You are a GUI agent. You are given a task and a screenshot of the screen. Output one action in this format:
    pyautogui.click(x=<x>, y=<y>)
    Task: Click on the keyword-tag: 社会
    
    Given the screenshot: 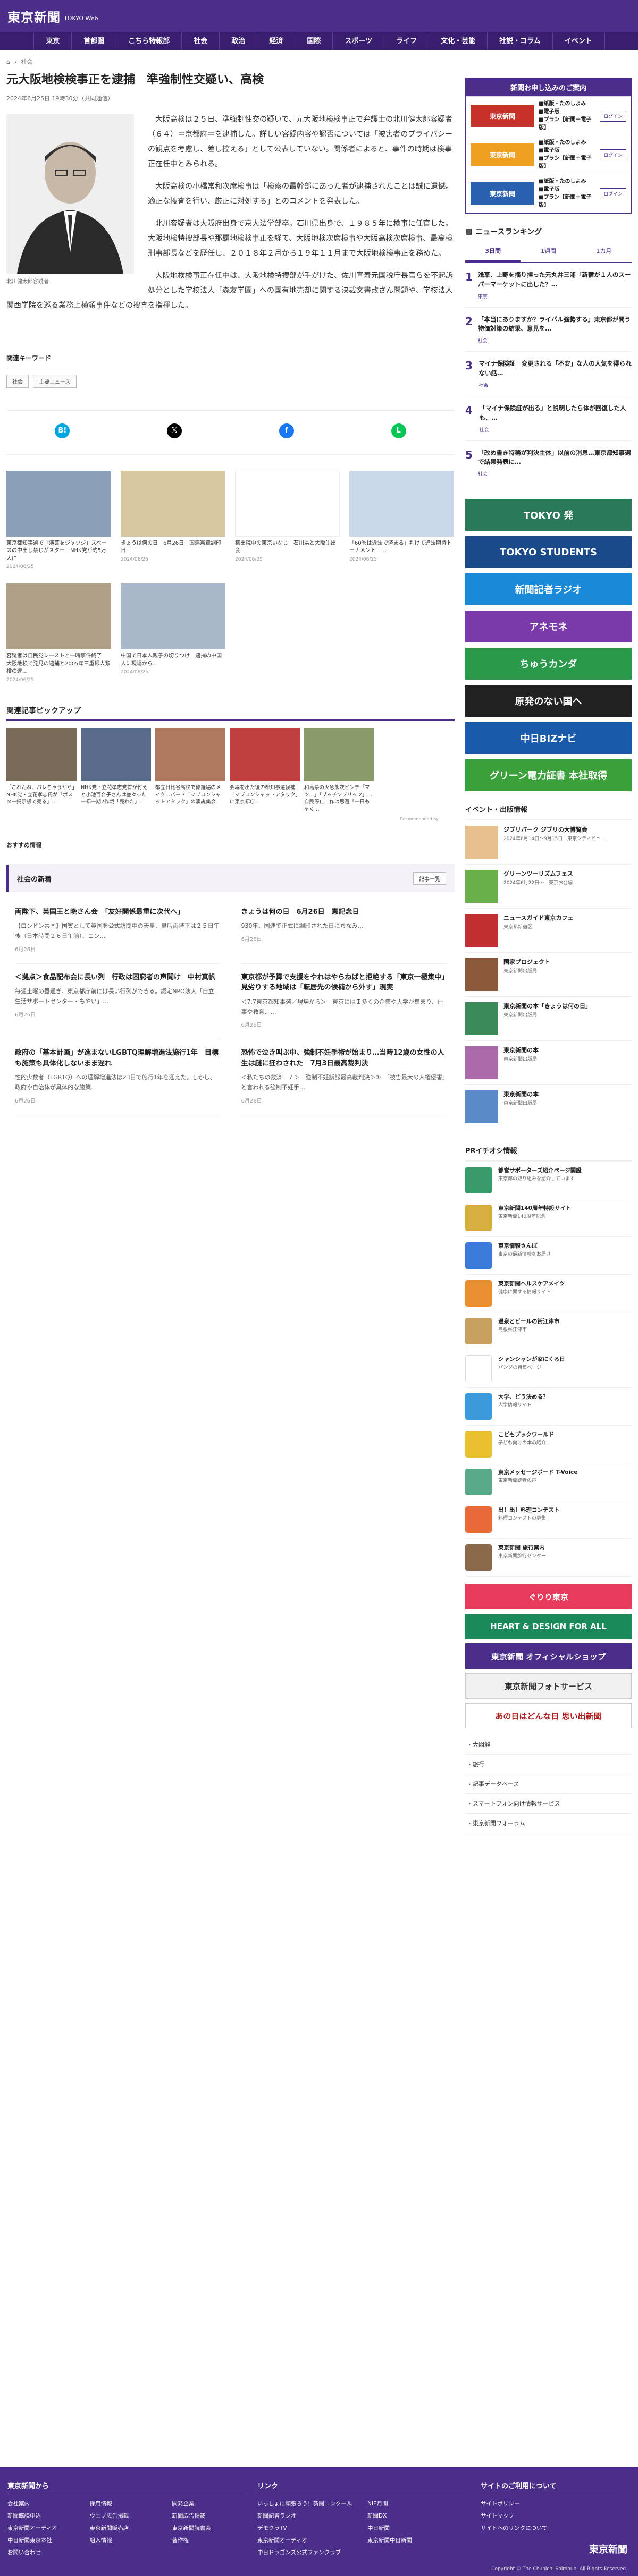 What is the action you would take?
    pyautogui.click(x=17, y=381)
    